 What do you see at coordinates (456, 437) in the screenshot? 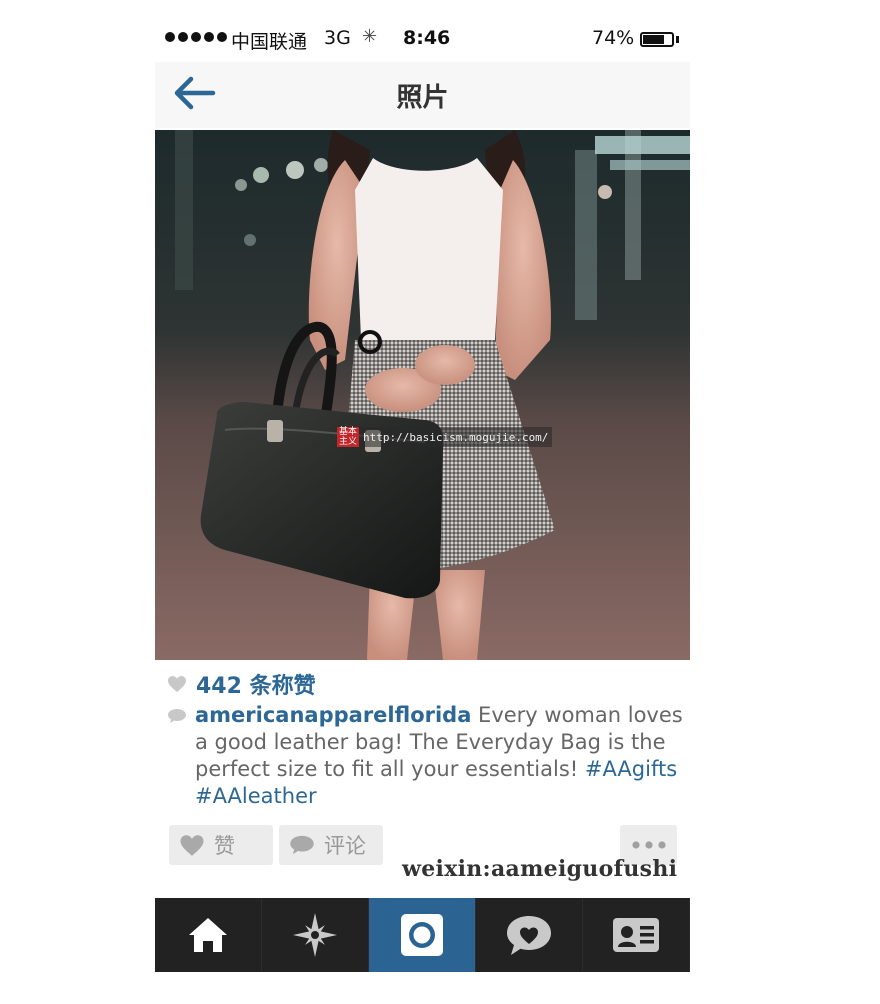
I see `watermark-url: http://basicism.mogujie.com/` at bounding box center [456, 437].